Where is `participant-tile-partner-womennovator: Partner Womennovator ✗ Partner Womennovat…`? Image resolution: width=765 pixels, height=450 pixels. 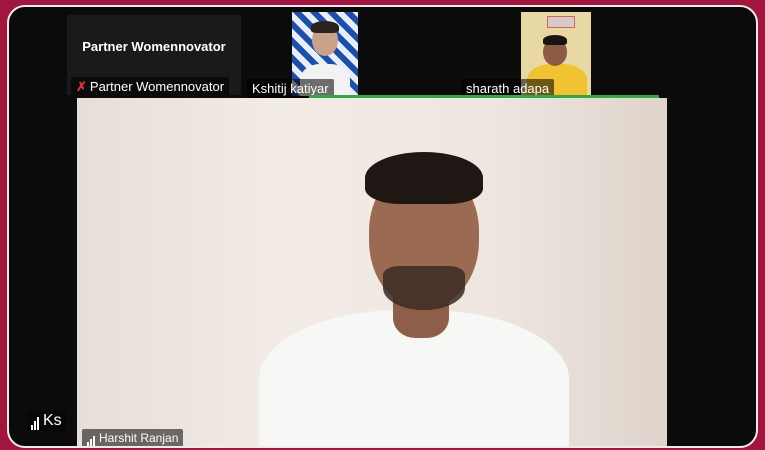
participant-tile-partner-womennovator: Partner Womennovator ✗ Partner Womennovat… is located at coordinates (154, 55).